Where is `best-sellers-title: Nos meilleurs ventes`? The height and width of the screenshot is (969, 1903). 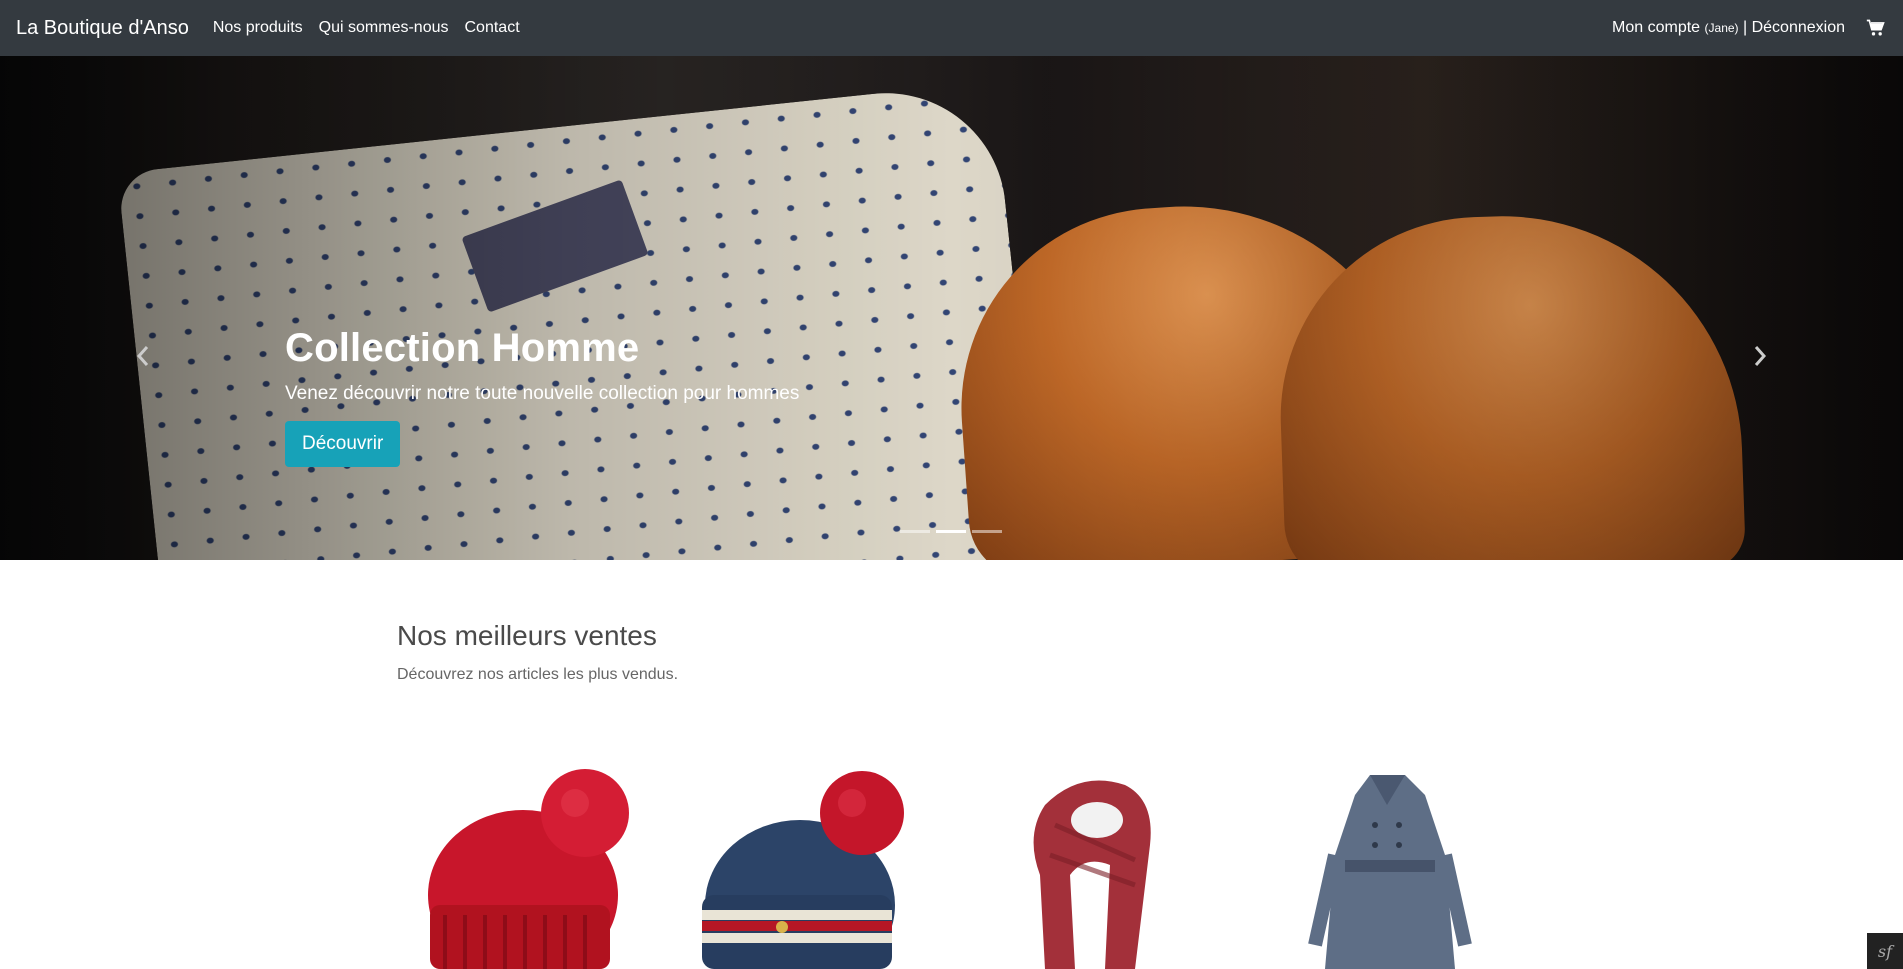 best-sellers-title: Nos meilleurs ventes is located at coordinates (527, 635).